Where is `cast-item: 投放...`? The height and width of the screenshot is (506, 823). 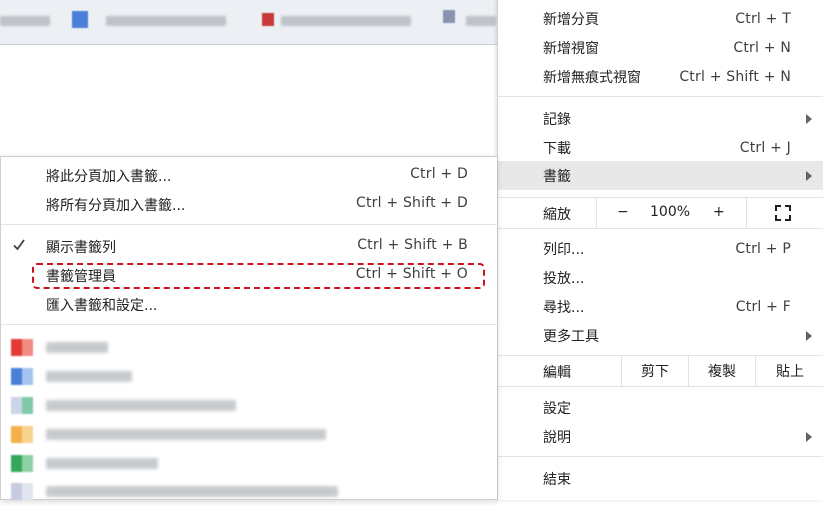 cast-item: 投放... is located at coordinates (660, 277).